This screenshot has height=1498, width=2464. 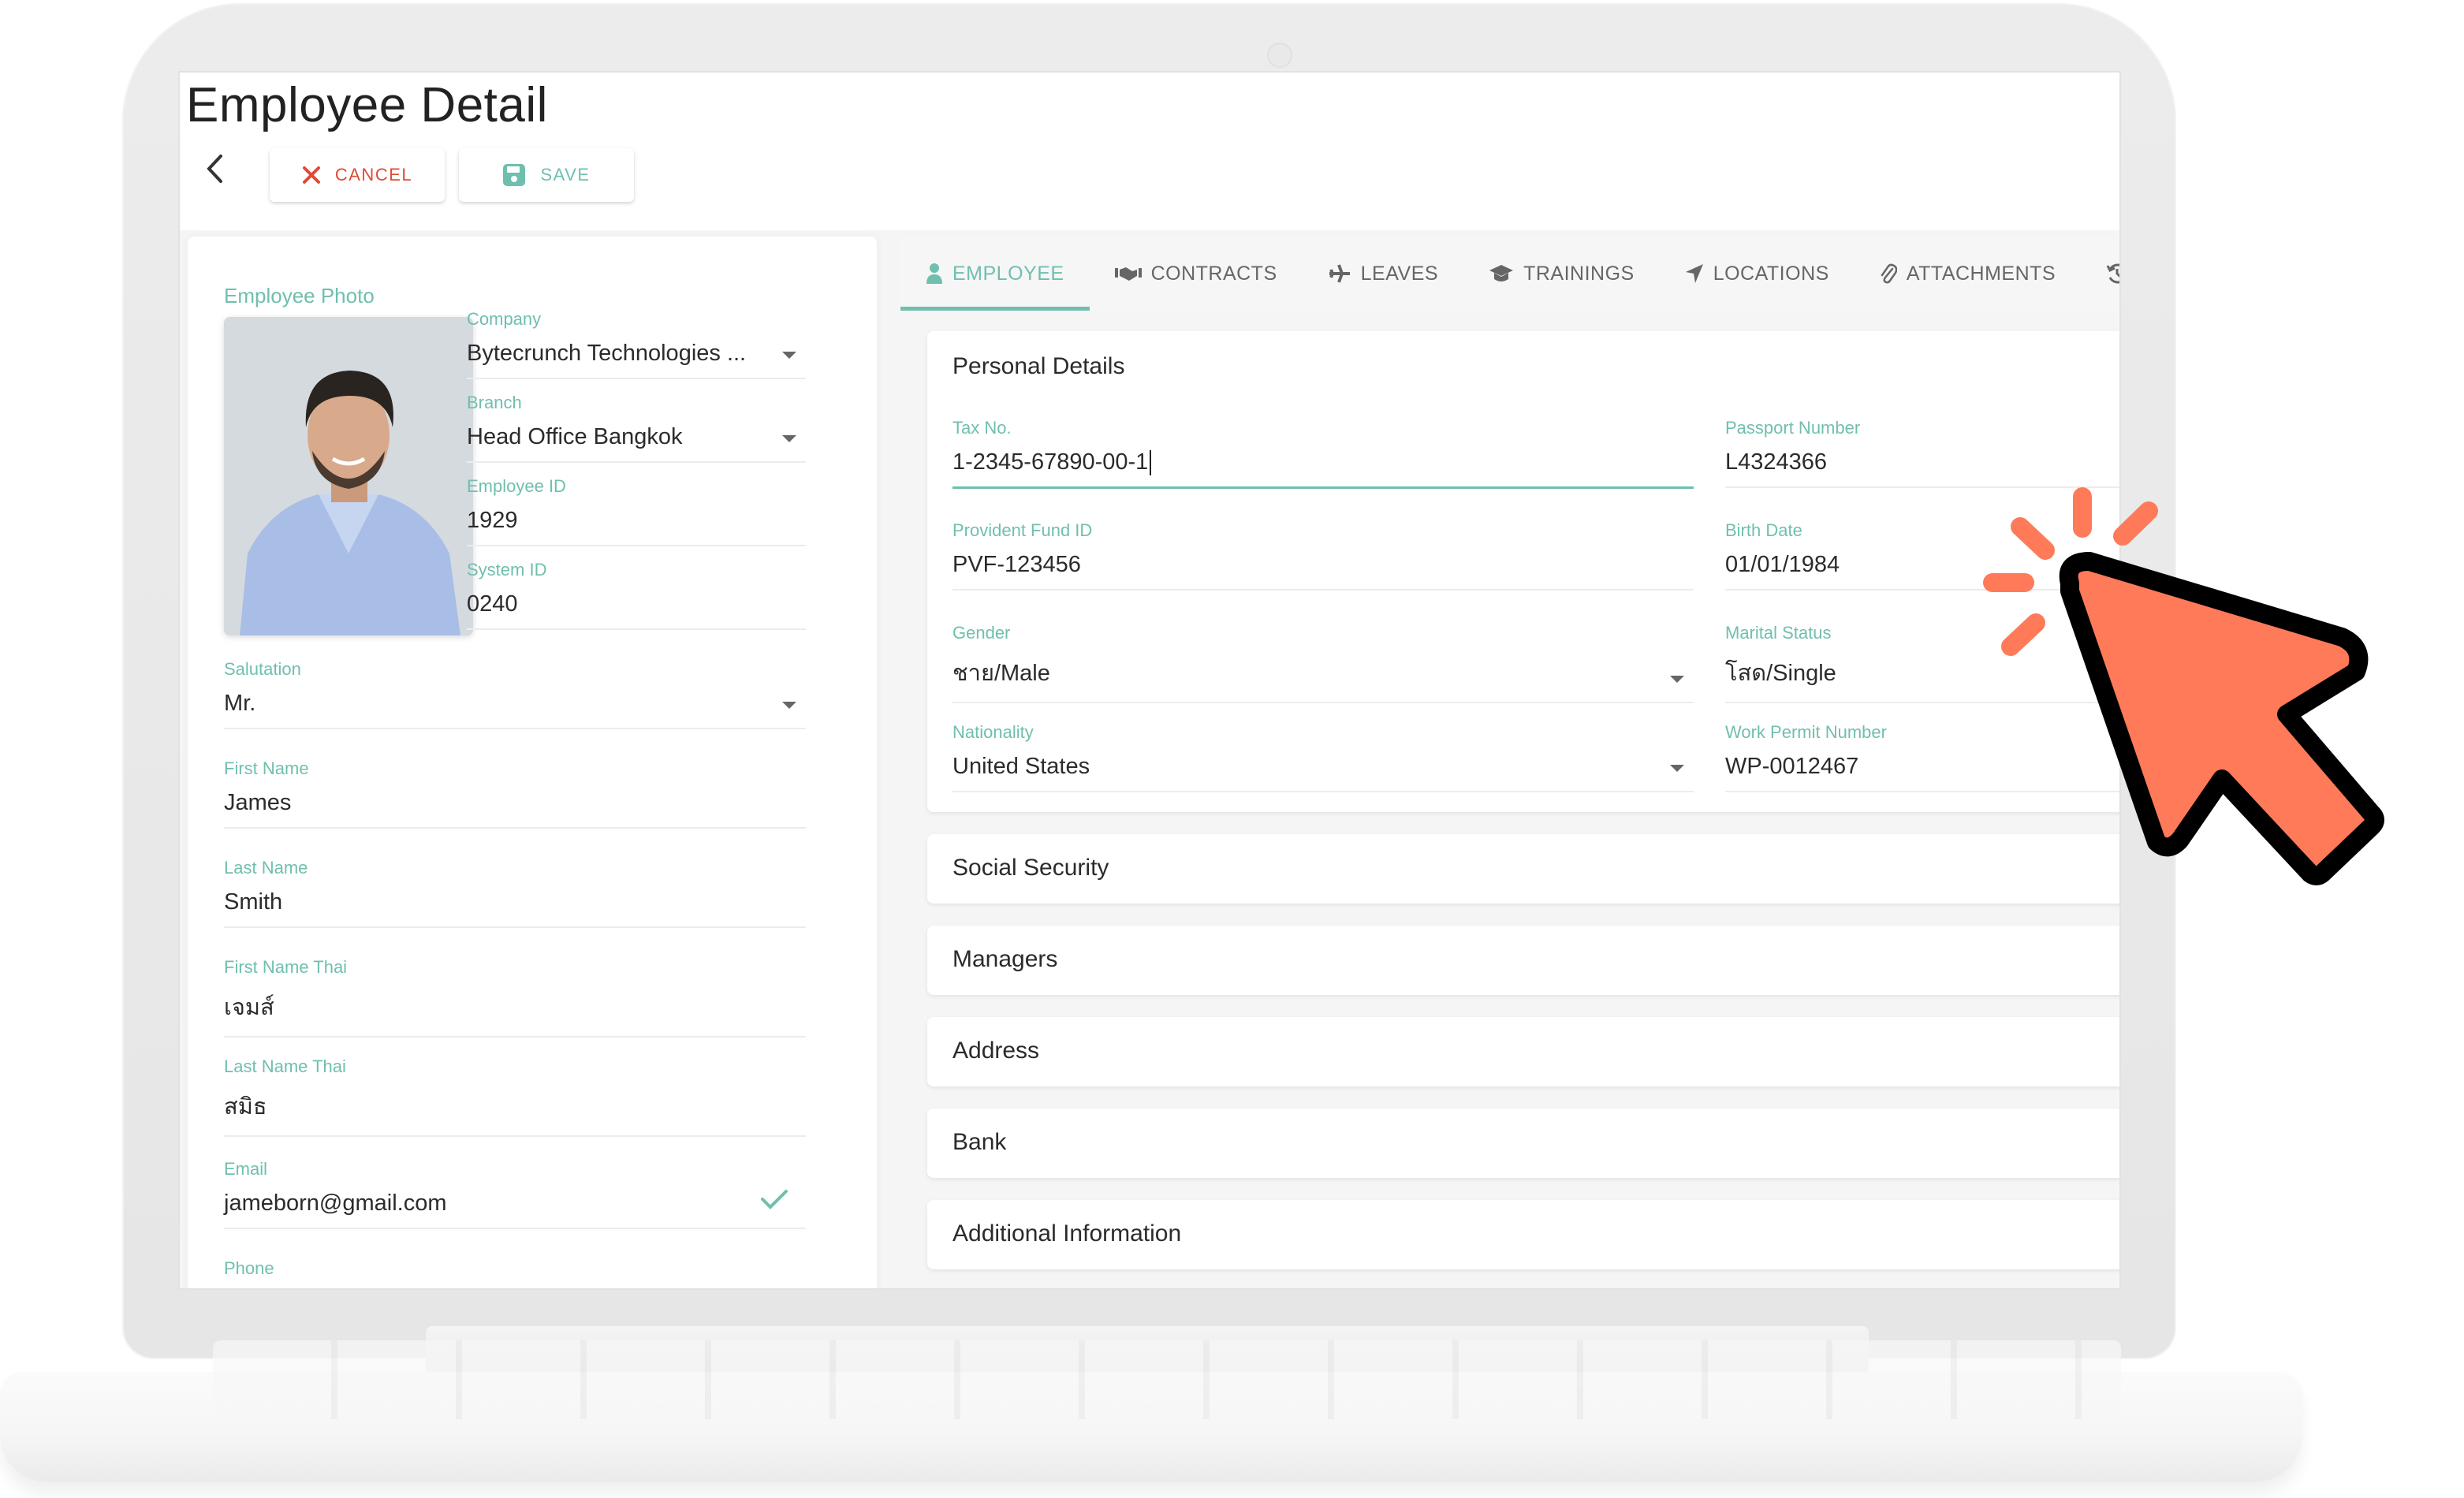 What do you see at coordinates (774, 1199) in the screenshot?
I see `check-icon` at bounding box center [774, 1199].